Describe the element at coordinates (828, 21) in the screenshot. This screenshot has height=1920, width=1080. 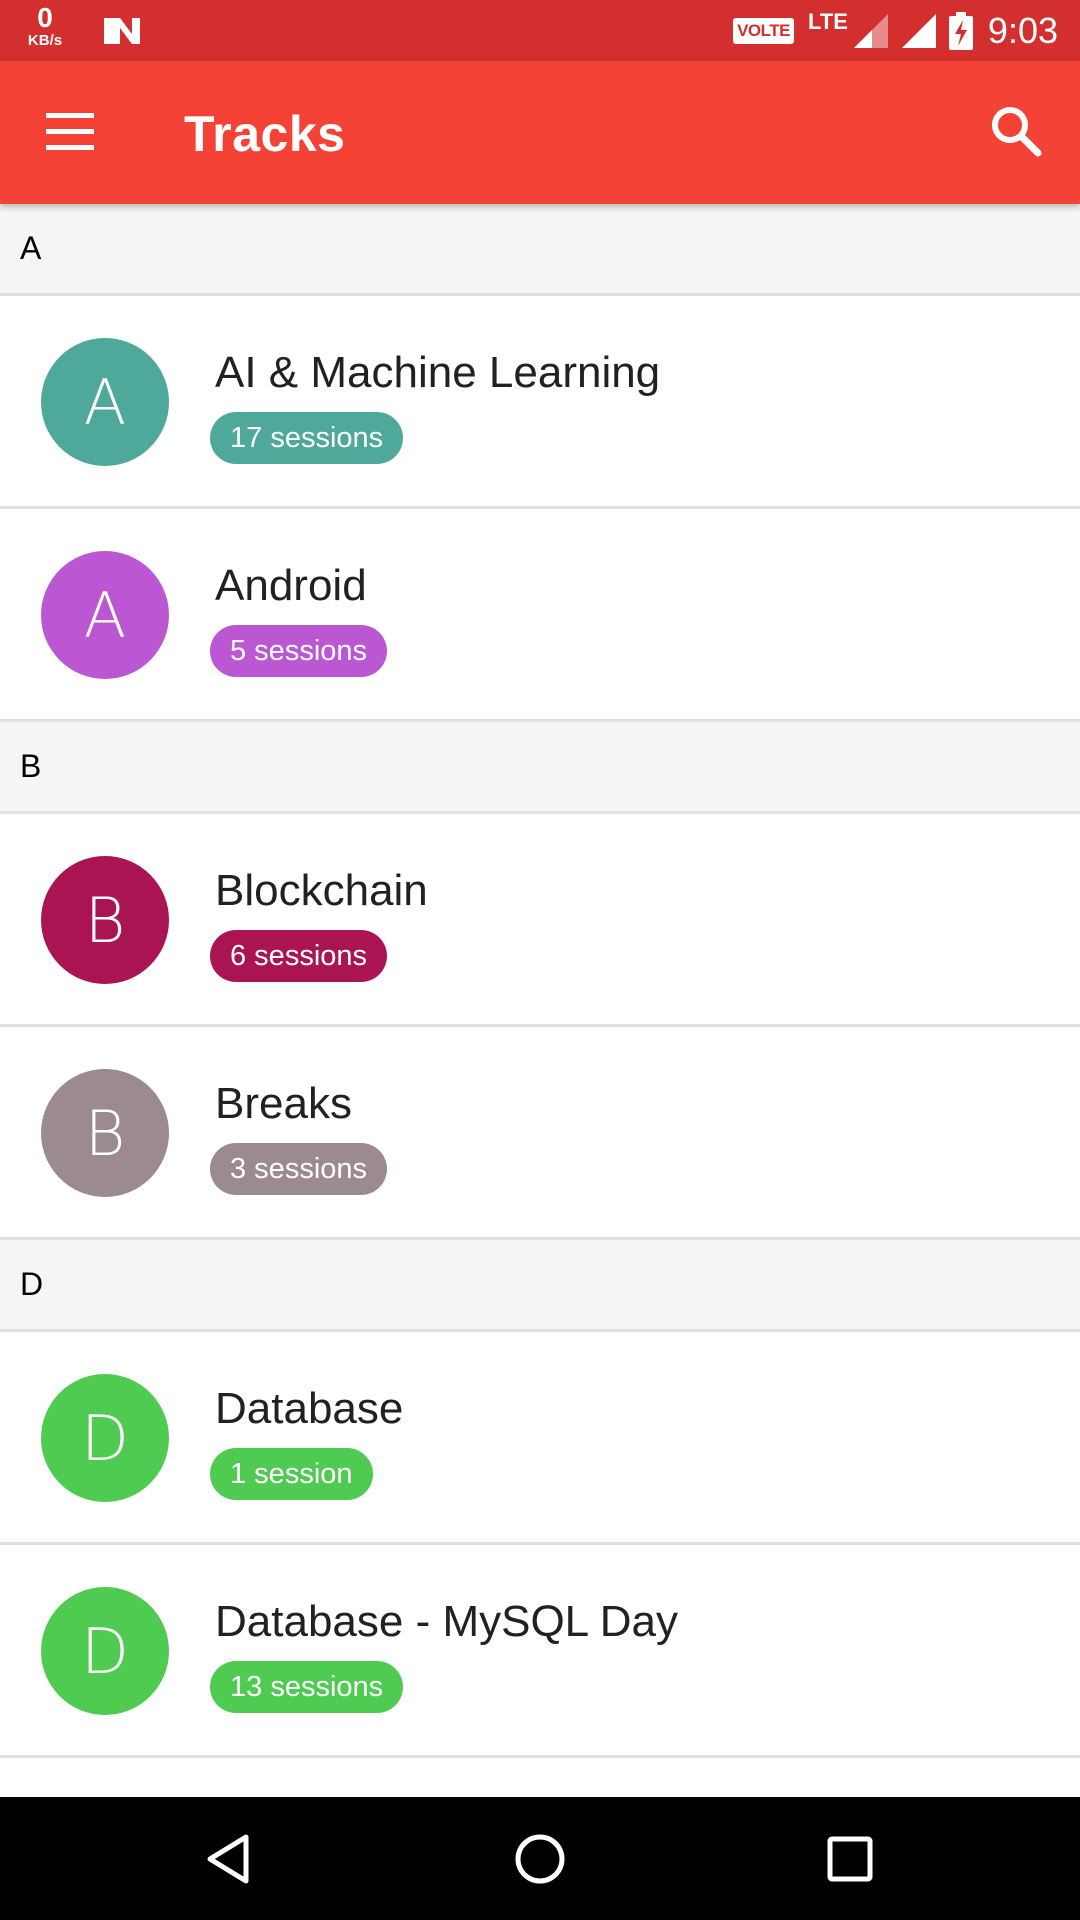
I see `network-type-label: LTE` at that location.